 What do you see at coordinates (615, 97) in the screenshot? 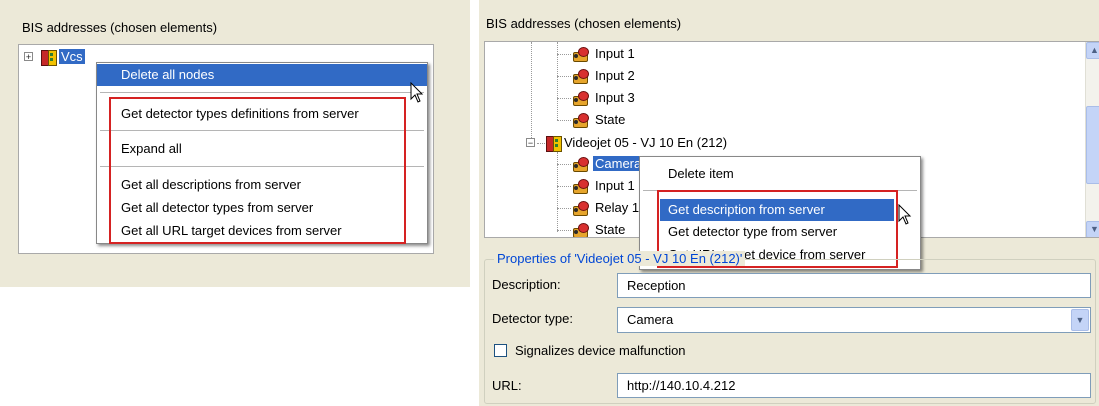
I see `tree-item-input-3: Input 3` at bounding box center [615, 97].